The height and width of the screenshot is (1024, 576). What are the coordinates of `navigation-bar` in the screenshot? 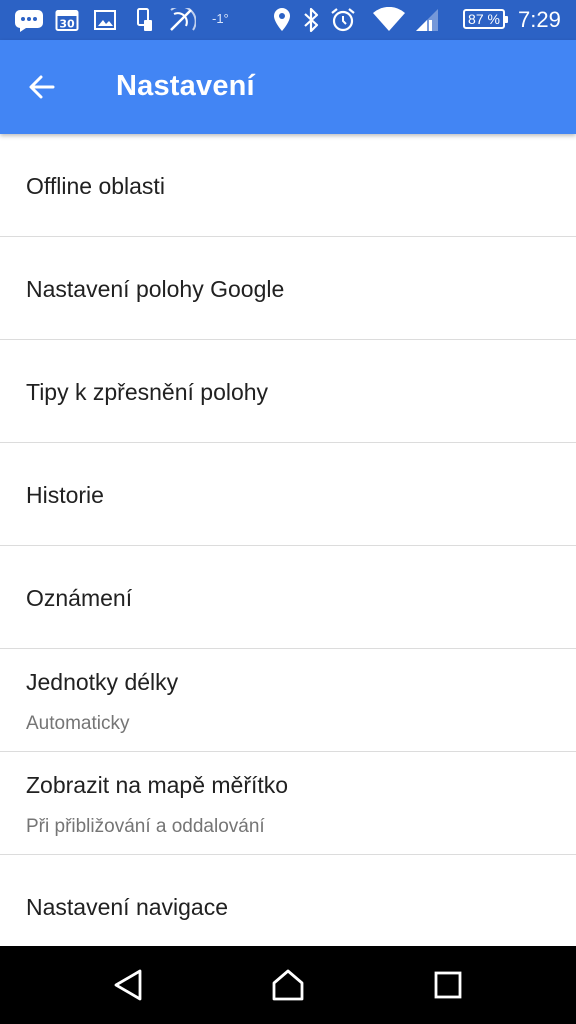 It's located at (288, 985).